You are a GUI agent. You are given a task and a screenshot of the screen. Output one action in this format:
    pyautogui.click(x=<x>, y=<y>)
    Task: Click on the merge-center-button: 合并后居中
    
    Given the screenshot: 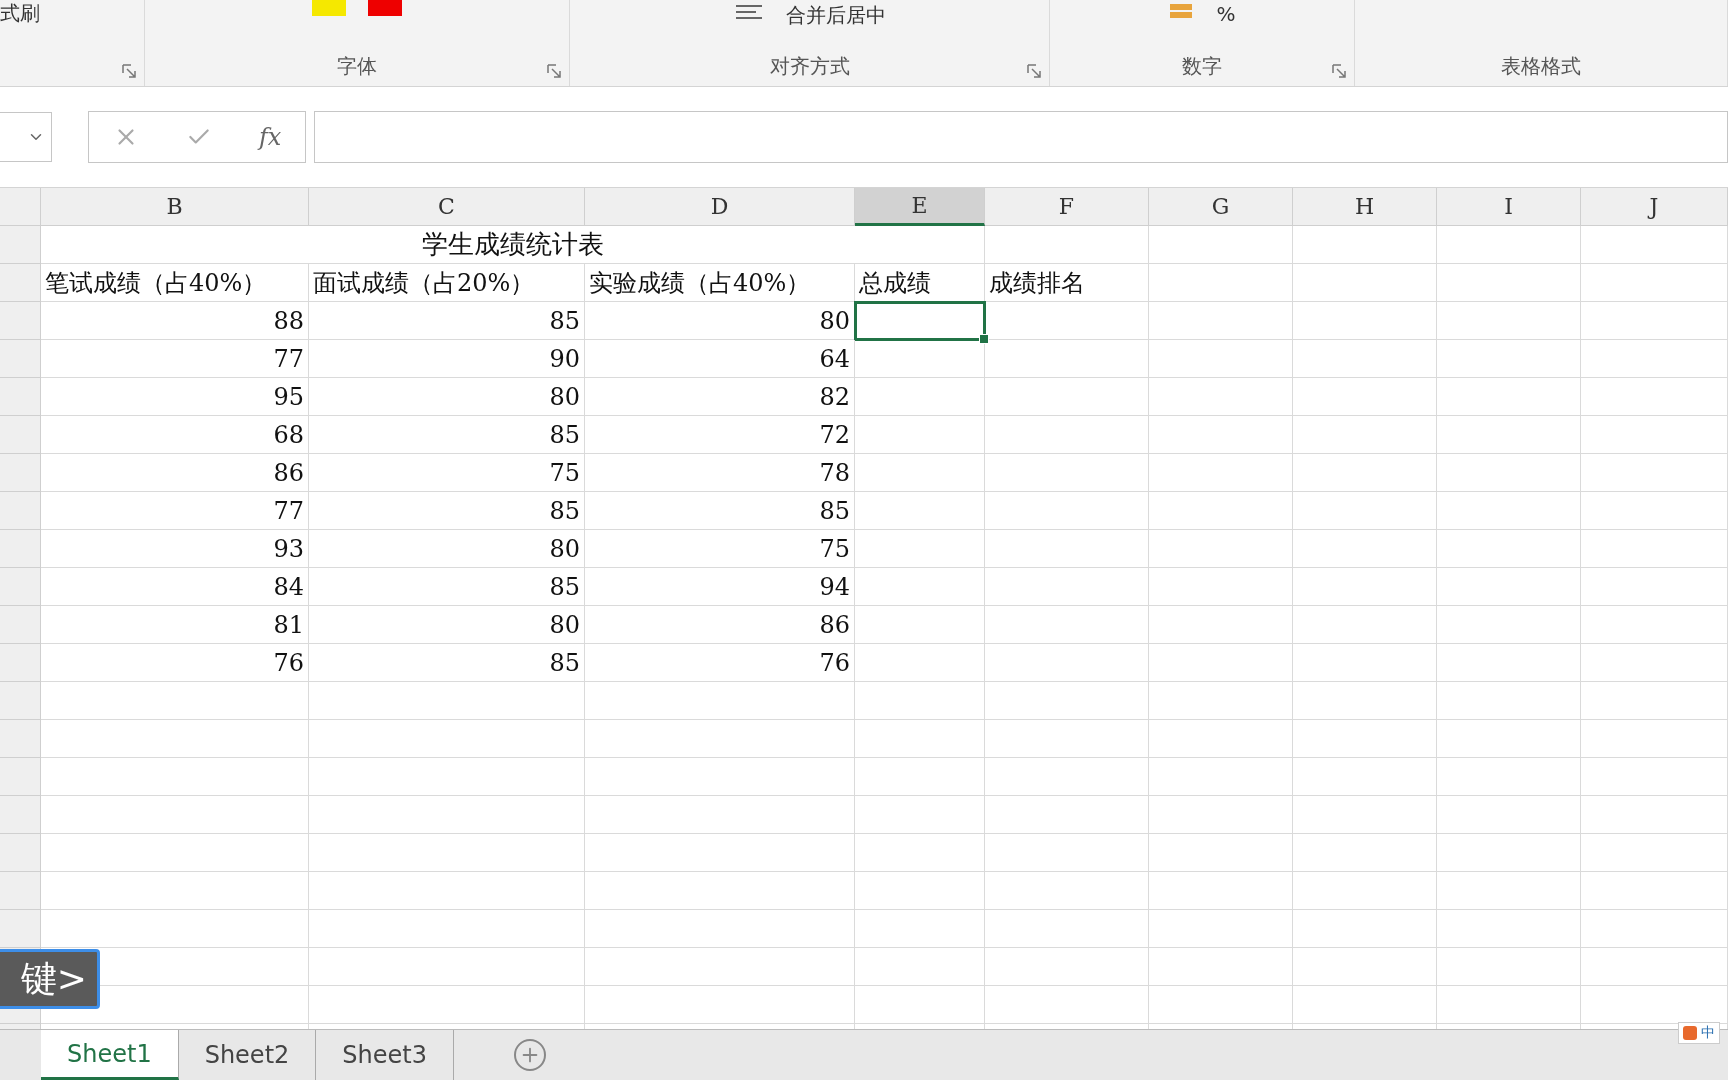 What is the action you would take?
    pyautogui.click(x=835, y=15)
    